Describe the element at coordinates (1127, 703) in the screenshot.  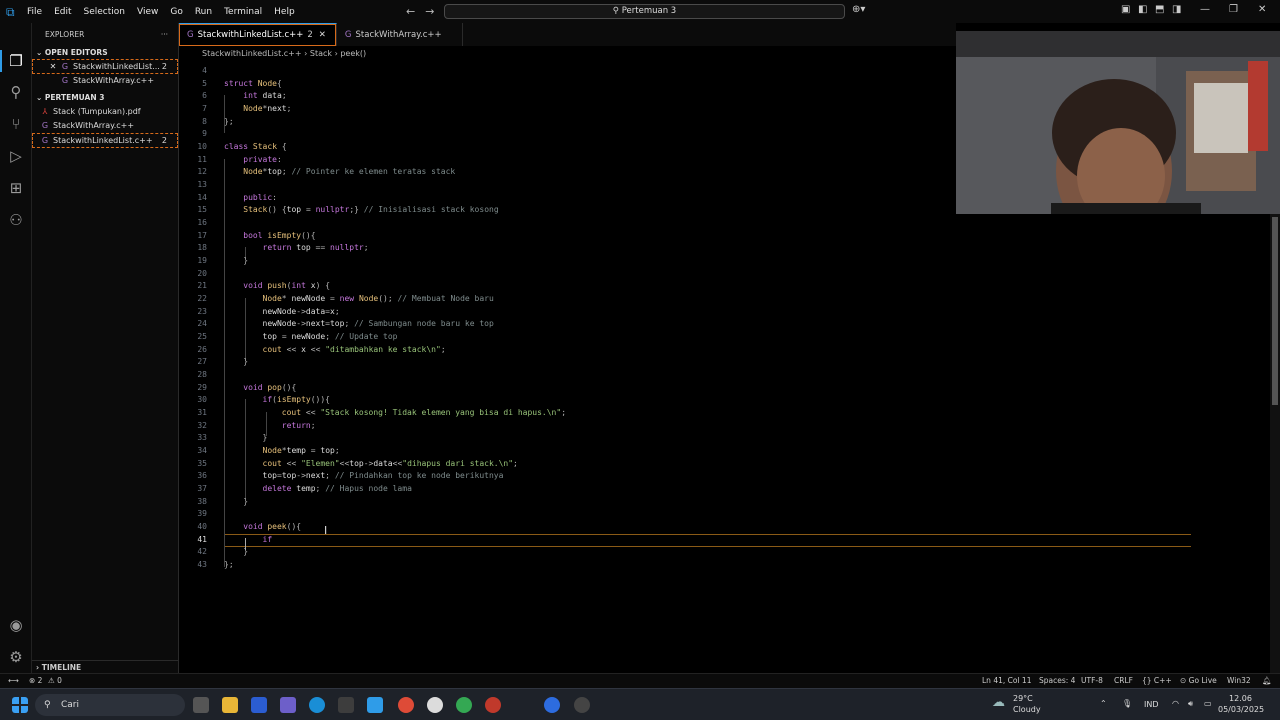
I see `microphone-icon: 🎙︎` at that location.